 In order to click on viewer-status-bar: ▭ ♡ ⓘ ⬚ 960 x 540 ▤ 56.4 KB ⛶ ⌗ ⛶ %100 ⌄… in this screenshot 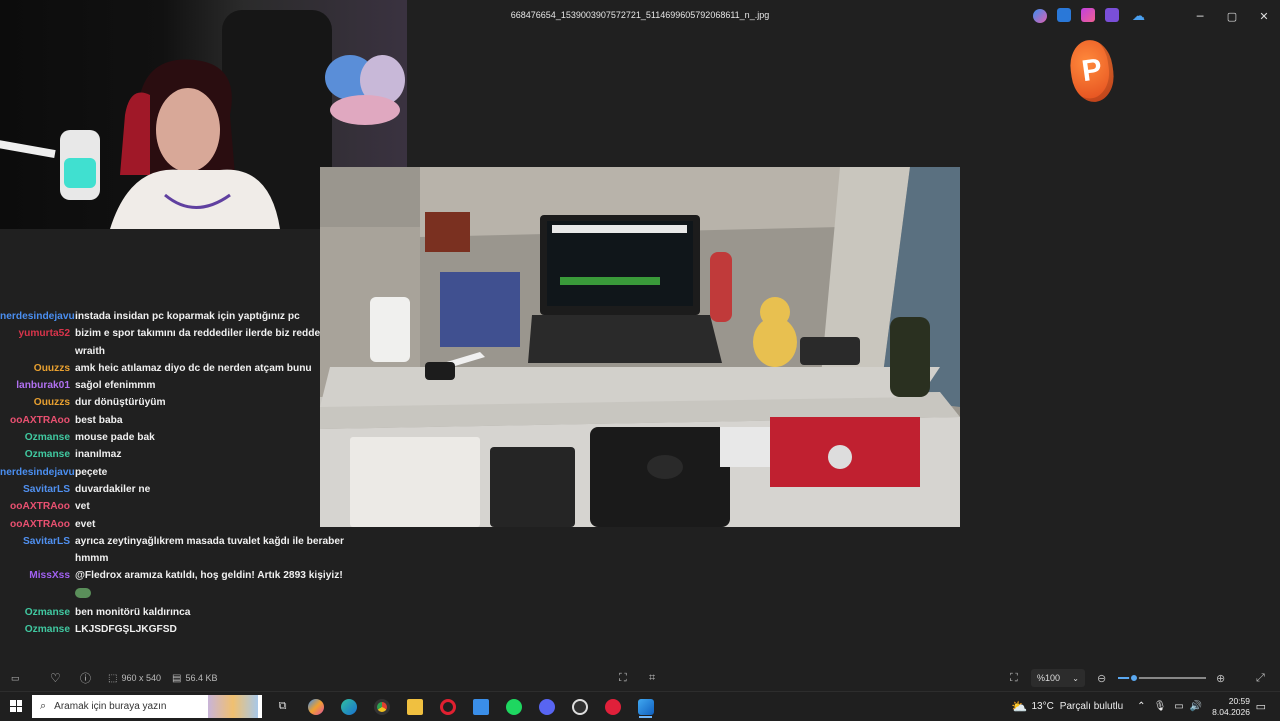, I will do `click(640, 677)`.